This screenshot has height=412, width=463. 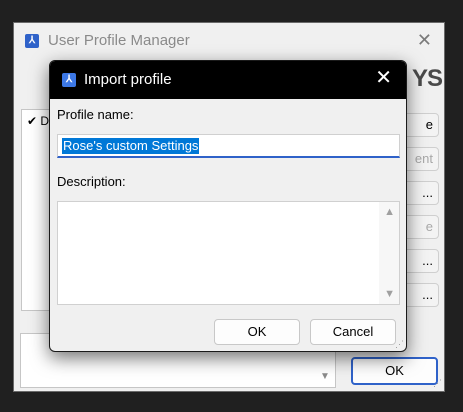 What do you see at coordinates (394, 371) in the screenshot?
I see `bg-ok-button: OK` at bounding box center [394, 371].